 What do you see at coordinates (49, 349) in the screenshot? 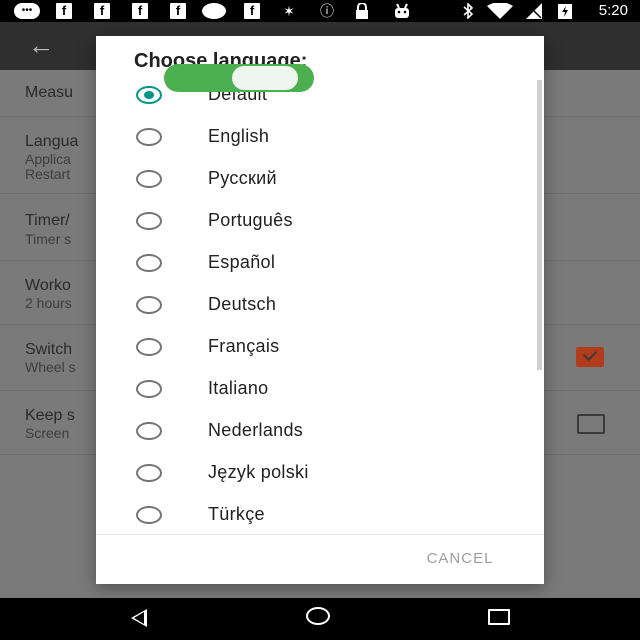
I see `setting-title: Switch` at bounding box center [49, 349].